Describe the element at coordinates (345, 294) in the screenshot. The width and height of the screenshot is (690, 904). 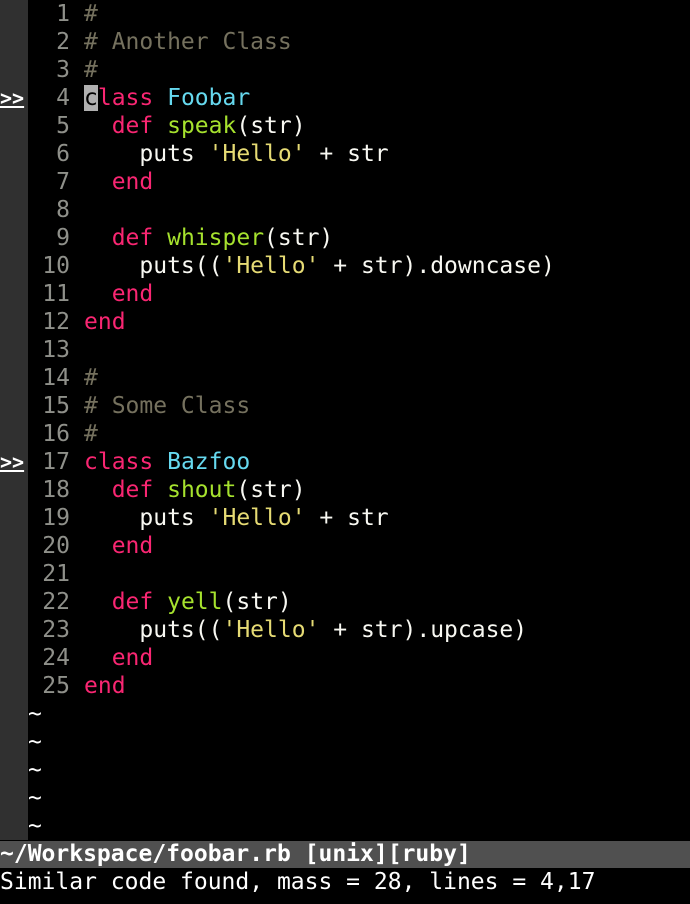
I see `code-line: 11 end` at that location.